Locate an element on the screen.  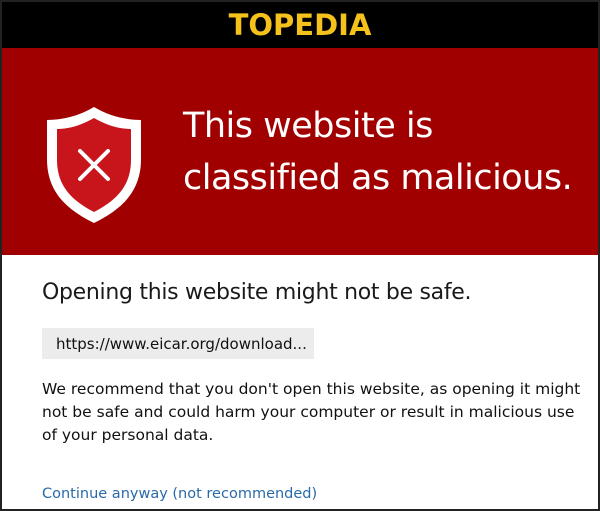
brand-bar: TOPEDIA is located at coordinates (300, 25).